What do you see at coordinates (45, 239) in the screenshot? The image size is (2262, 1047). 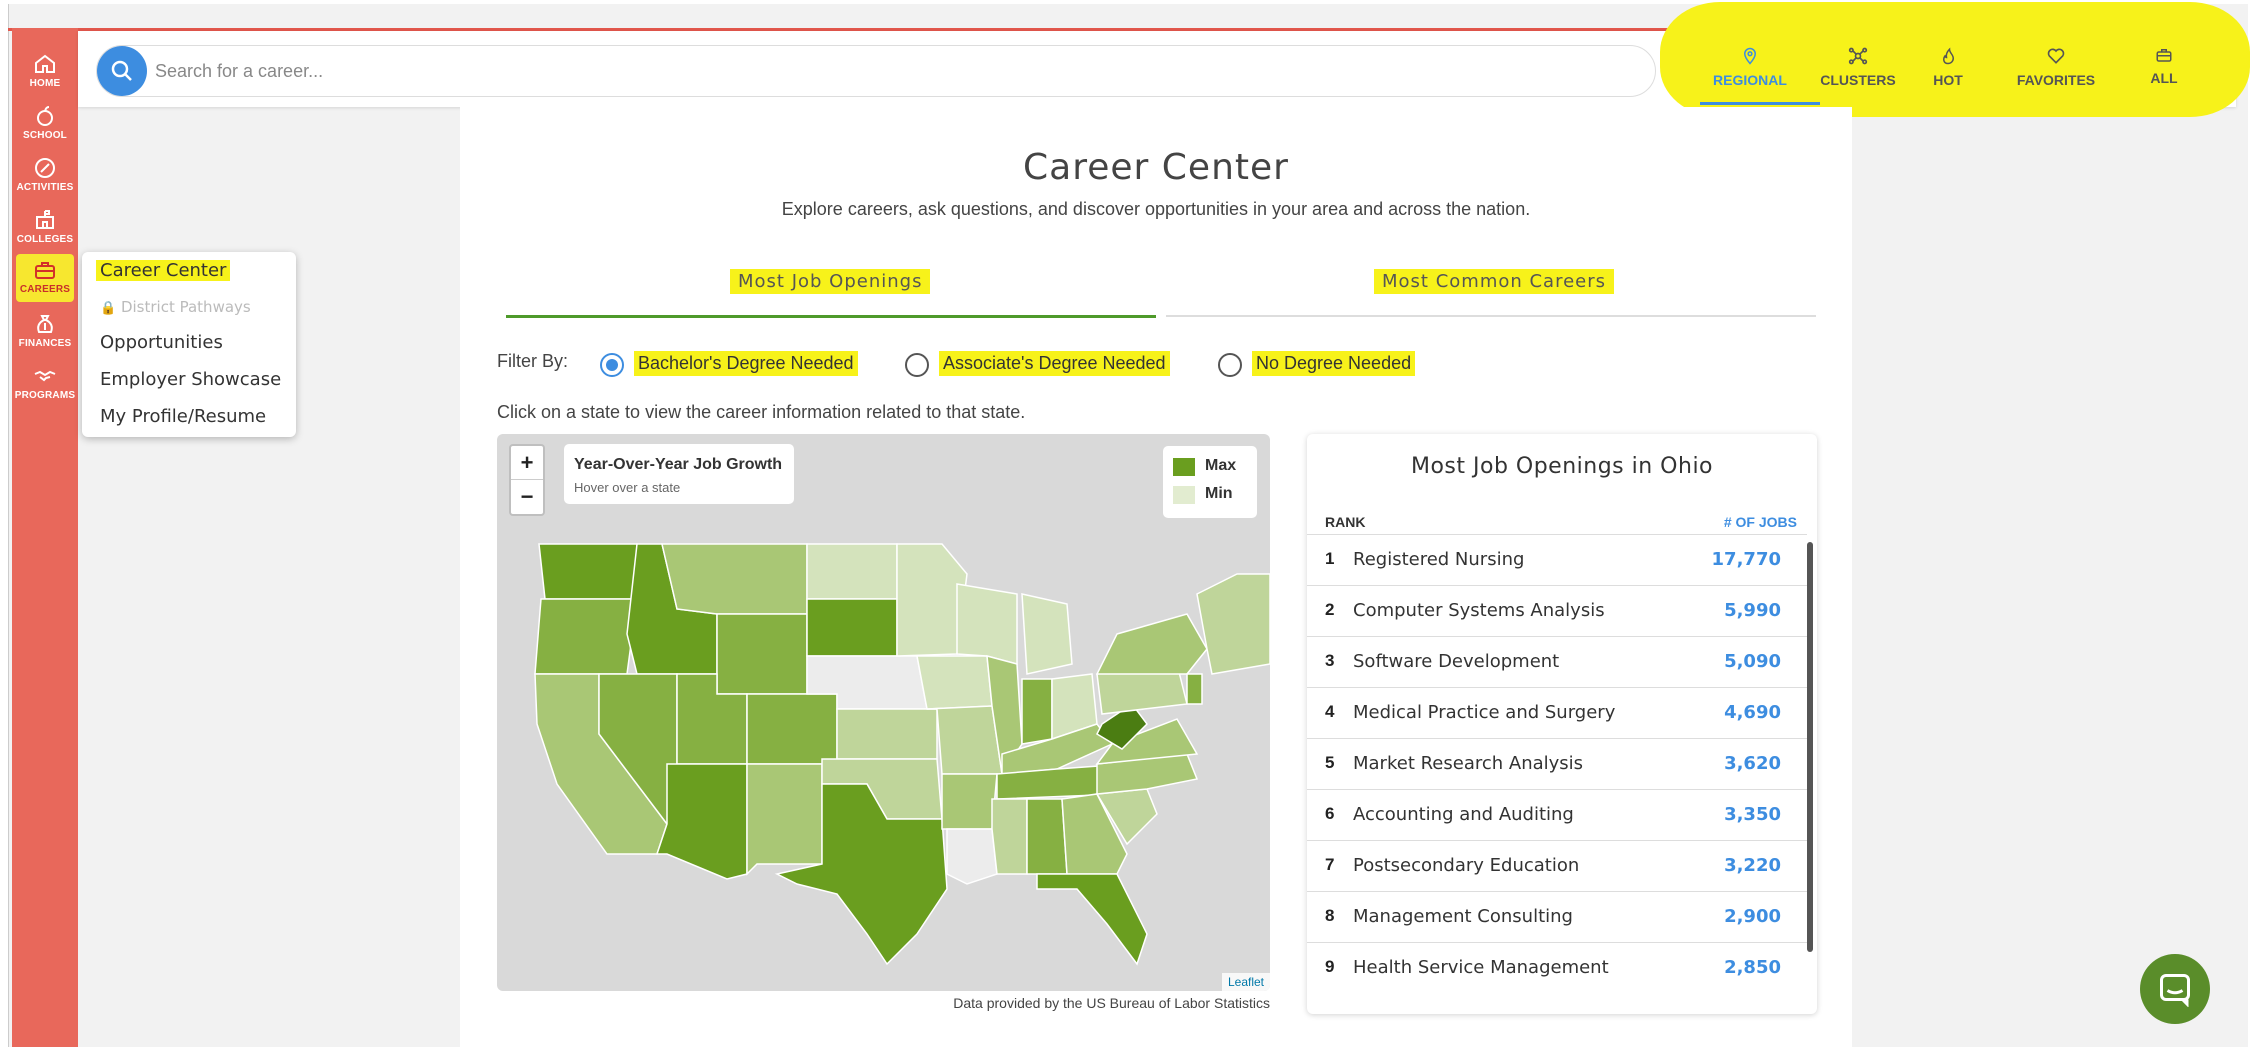 I see `sidebar-item-label: COLLEGES` at bounding box center [45, 239].